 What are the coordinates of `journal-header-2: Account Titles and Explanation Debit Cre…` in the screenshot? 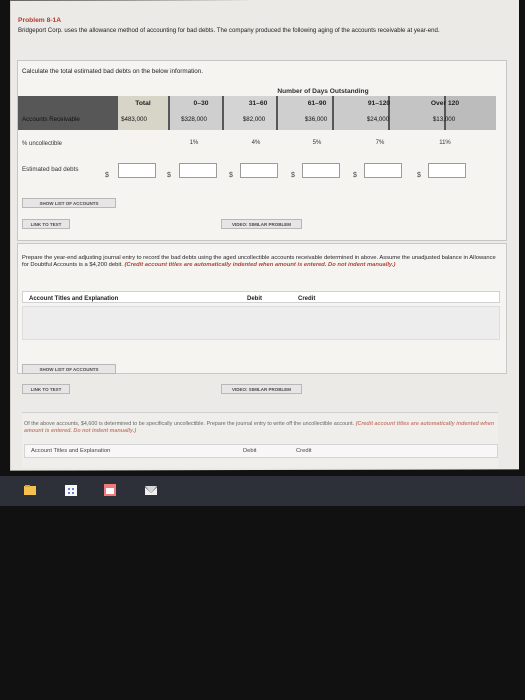 It's located at (261, 451).